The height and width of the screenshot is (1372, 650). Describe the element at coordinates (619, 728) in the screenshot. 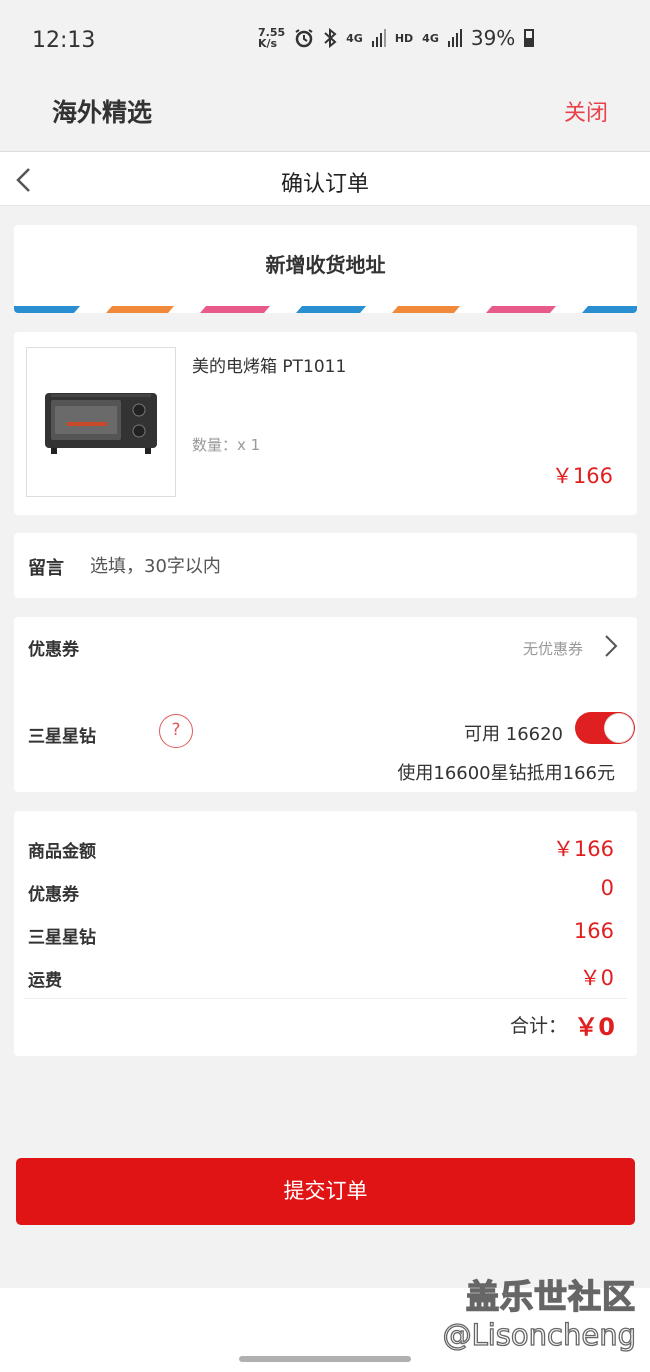

I see `toggle-knob` at that location.